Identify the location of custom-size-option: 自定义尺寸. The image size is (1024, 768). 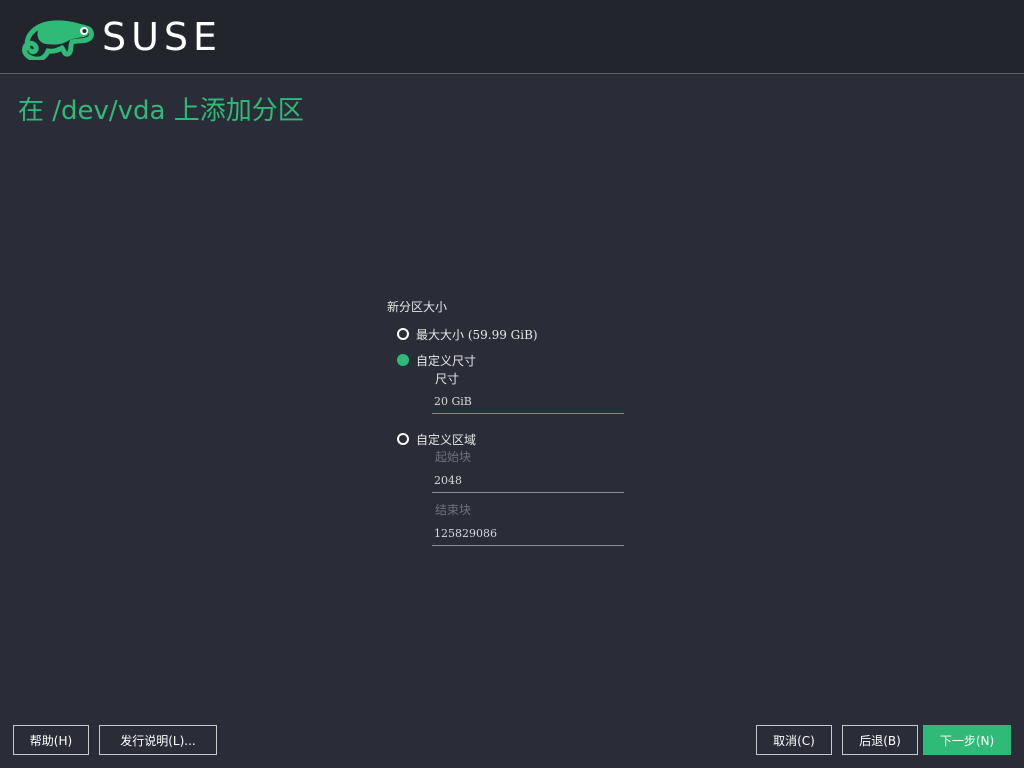
(436, 360).